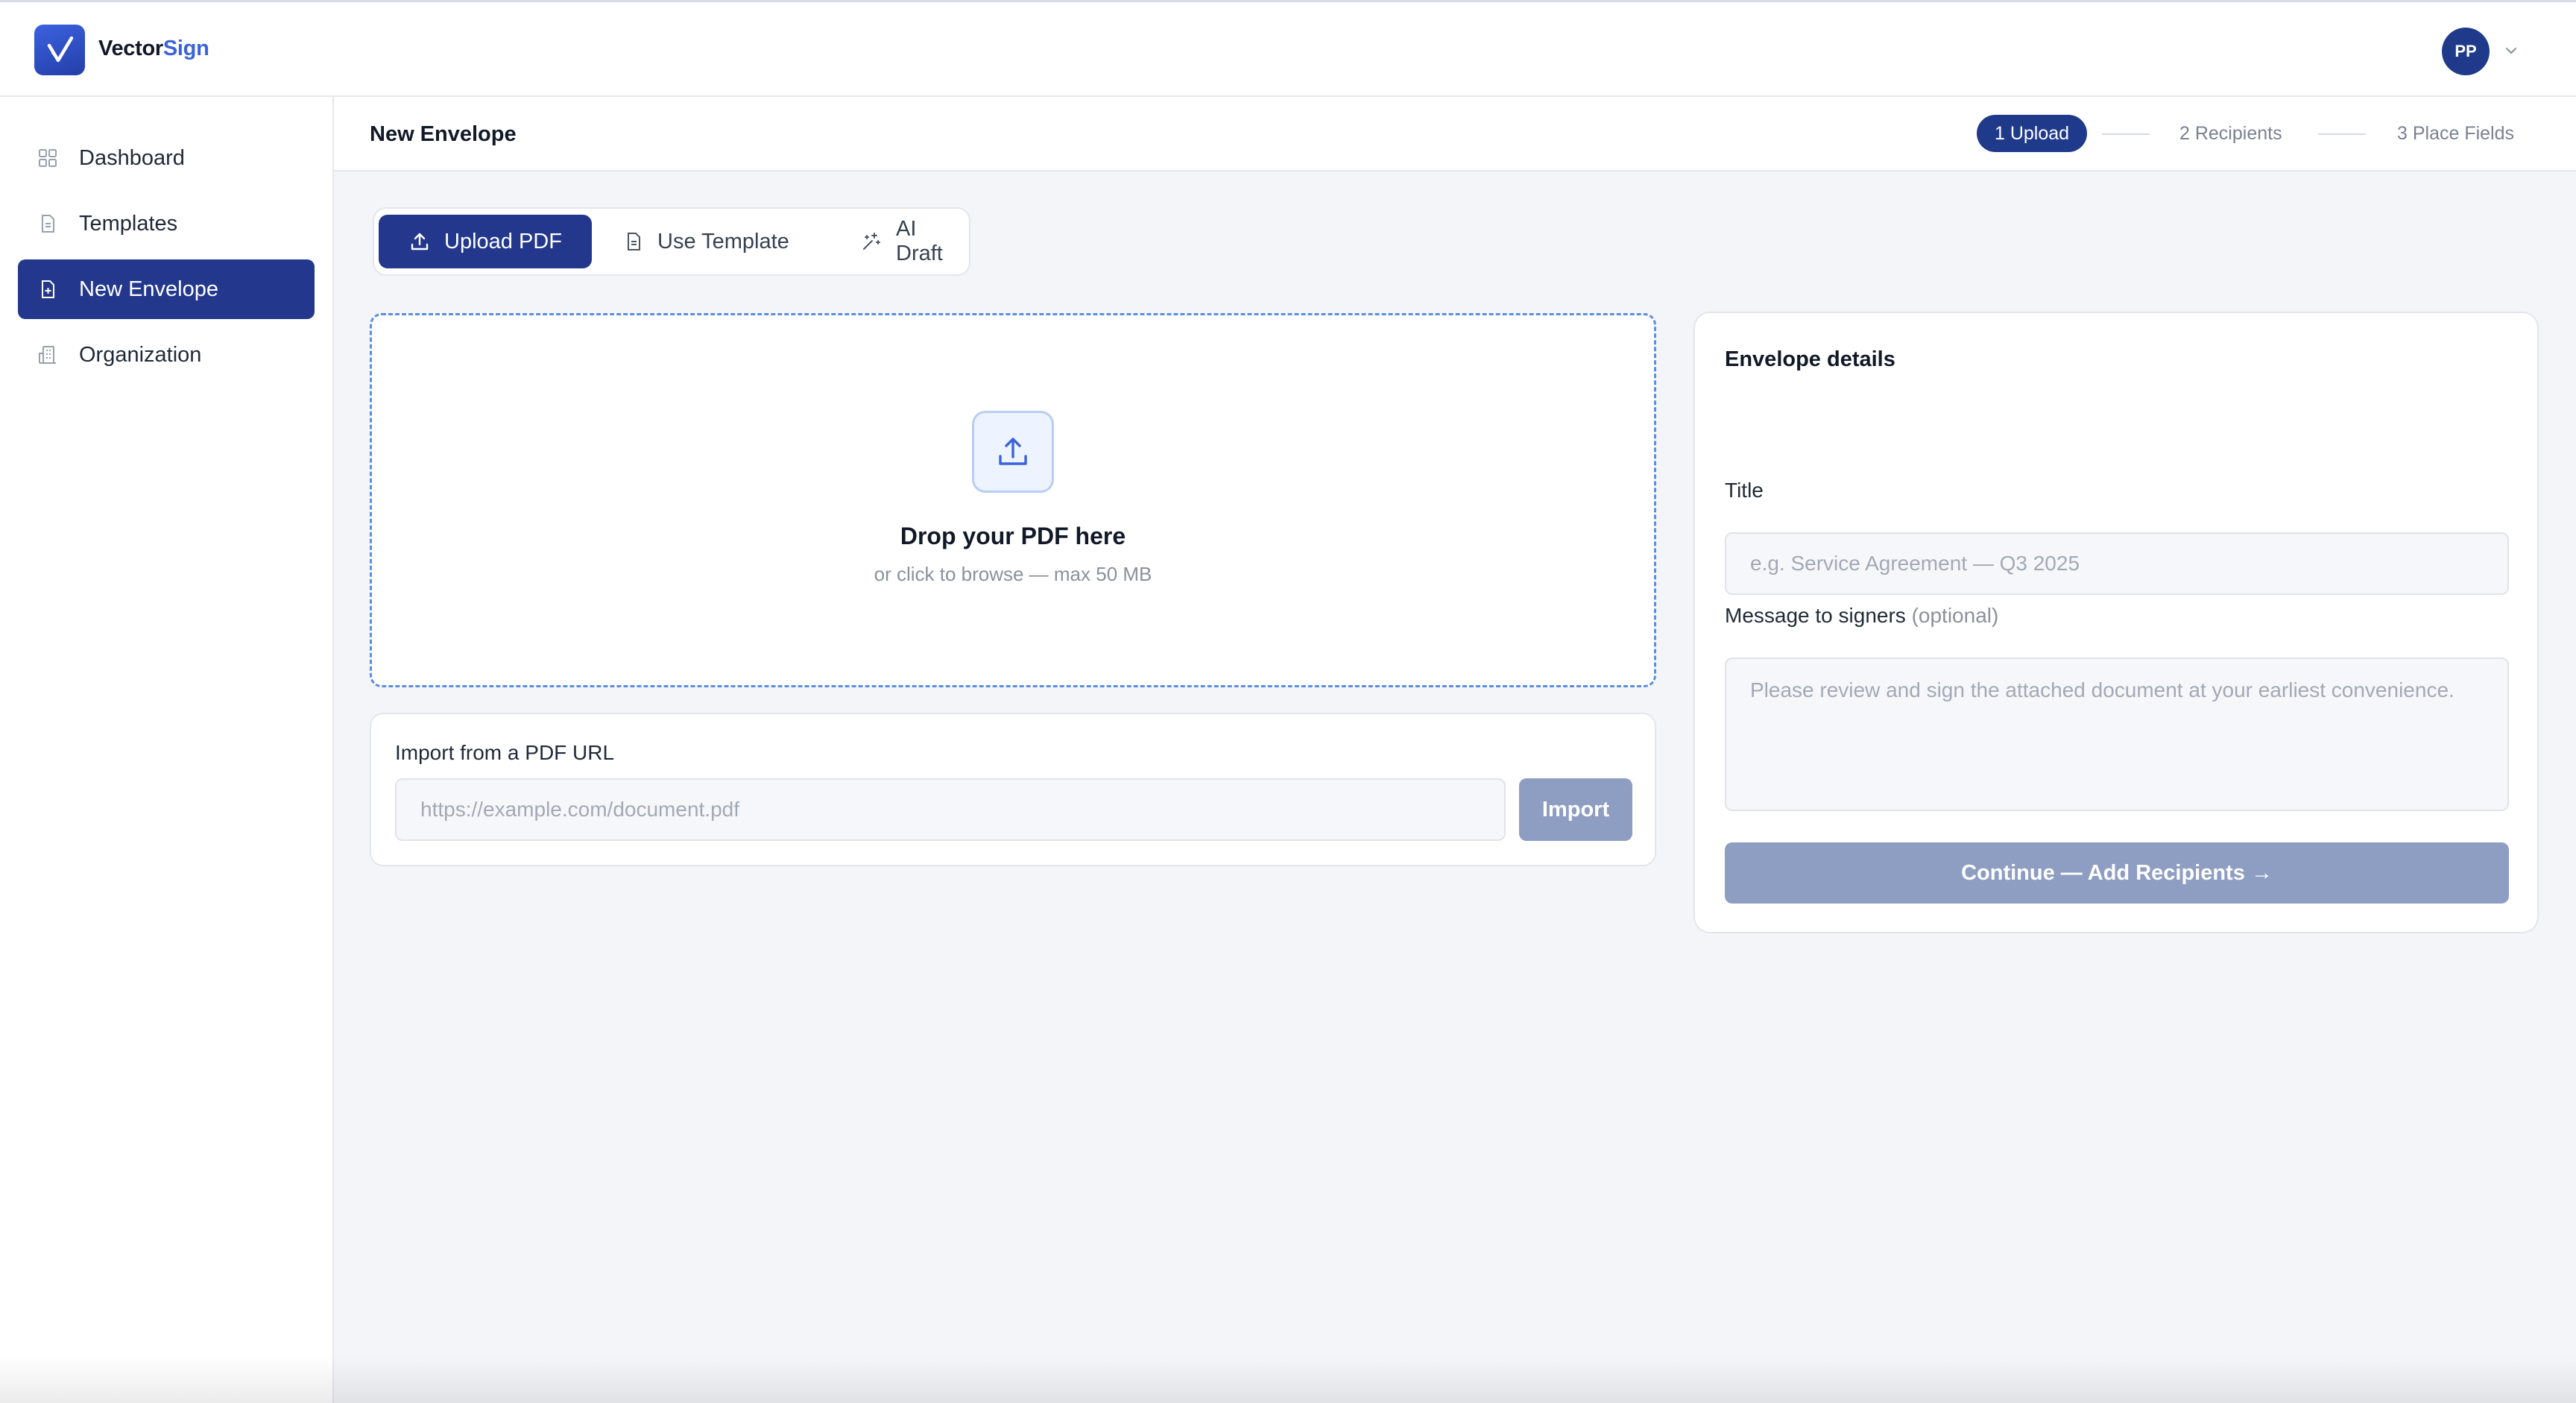 The image size is (2576, 1403). I want to click on import-url-input, so click(950, 809).